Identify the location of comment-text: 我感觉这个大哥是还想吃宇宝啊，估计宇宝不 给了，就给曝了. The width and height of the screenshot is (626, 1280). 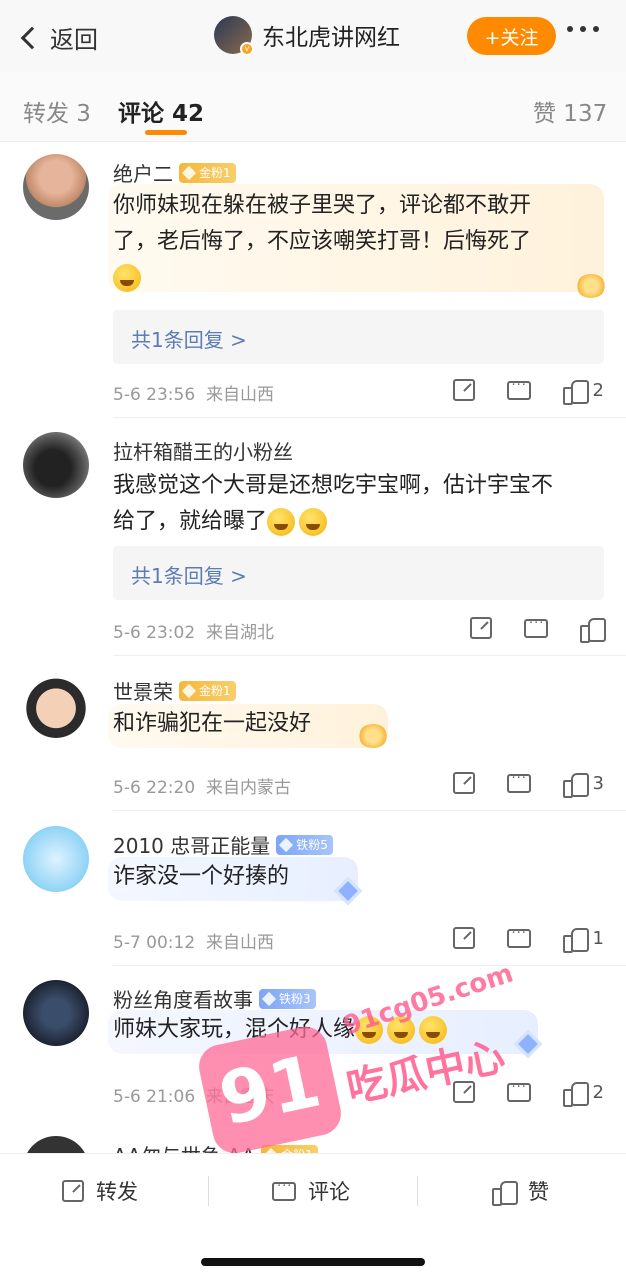
(333, 504).